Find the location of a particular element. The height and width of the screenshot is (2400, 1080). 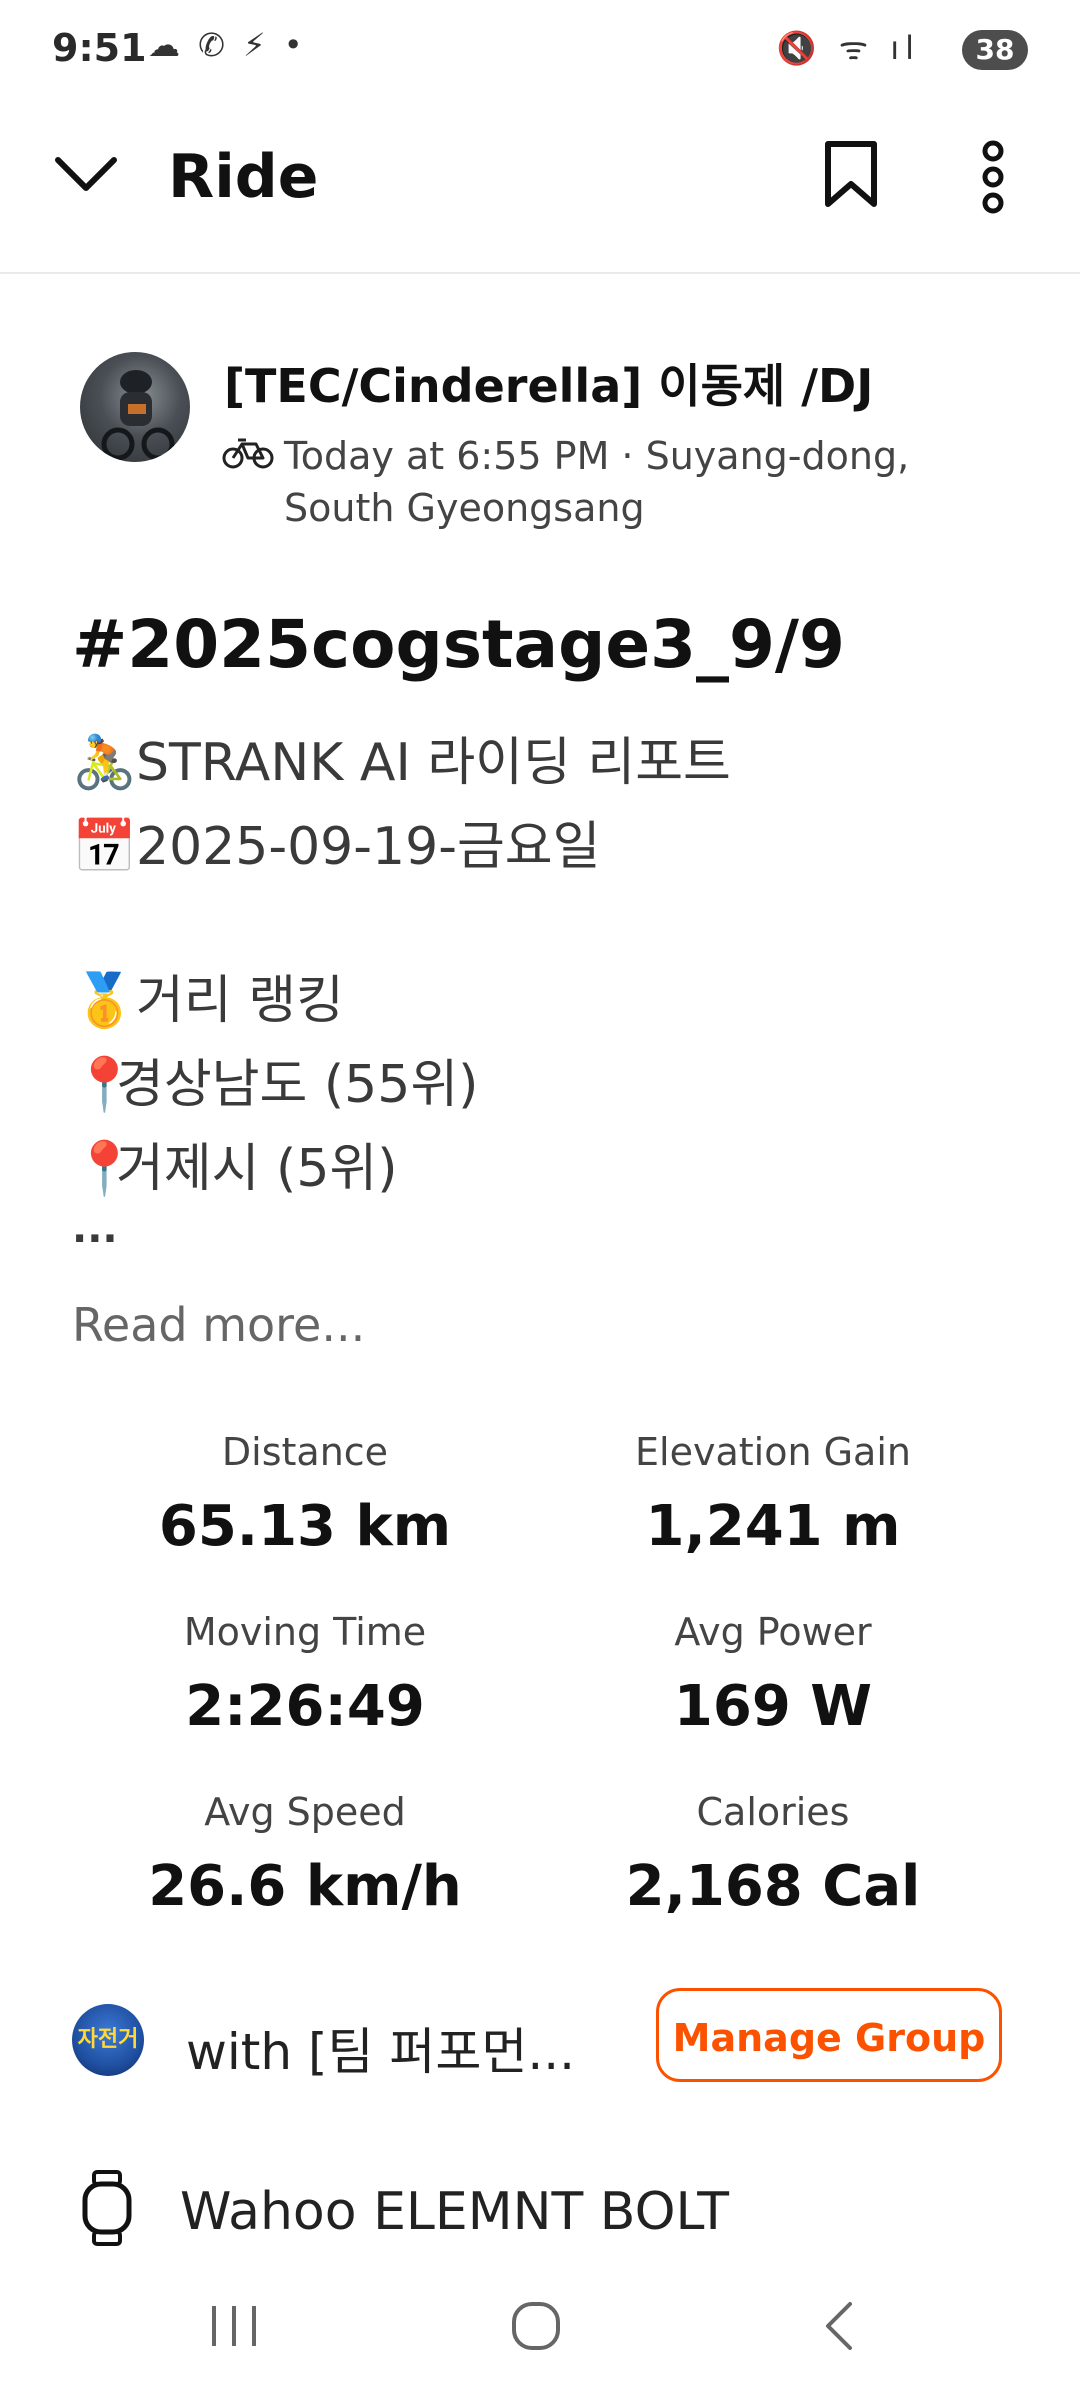

activity-date-location: Today at 6:55 PM · Suyang-dong, is located at coordinates (597, 456).